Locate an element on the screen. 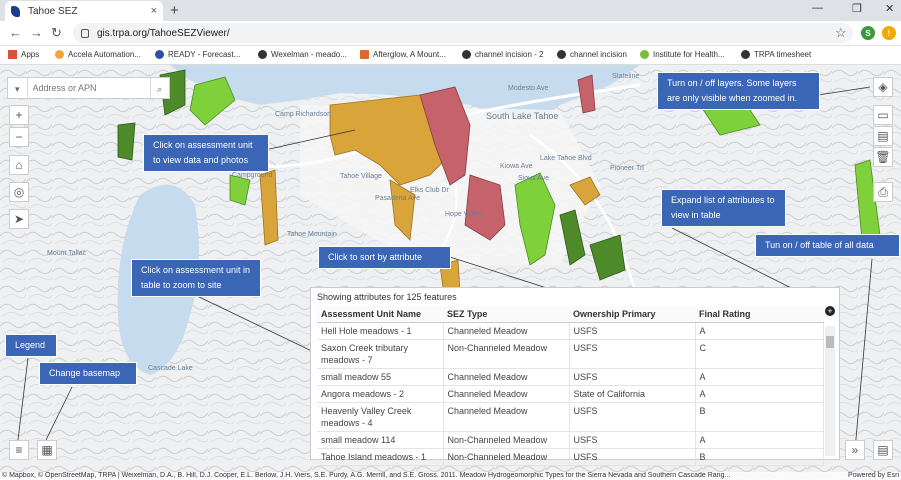 Image resolution: width=901 pixels, height=480 pixels. cell-name: Saxon Creek tributary meadows - 7 is located at coordinates (380, 354).